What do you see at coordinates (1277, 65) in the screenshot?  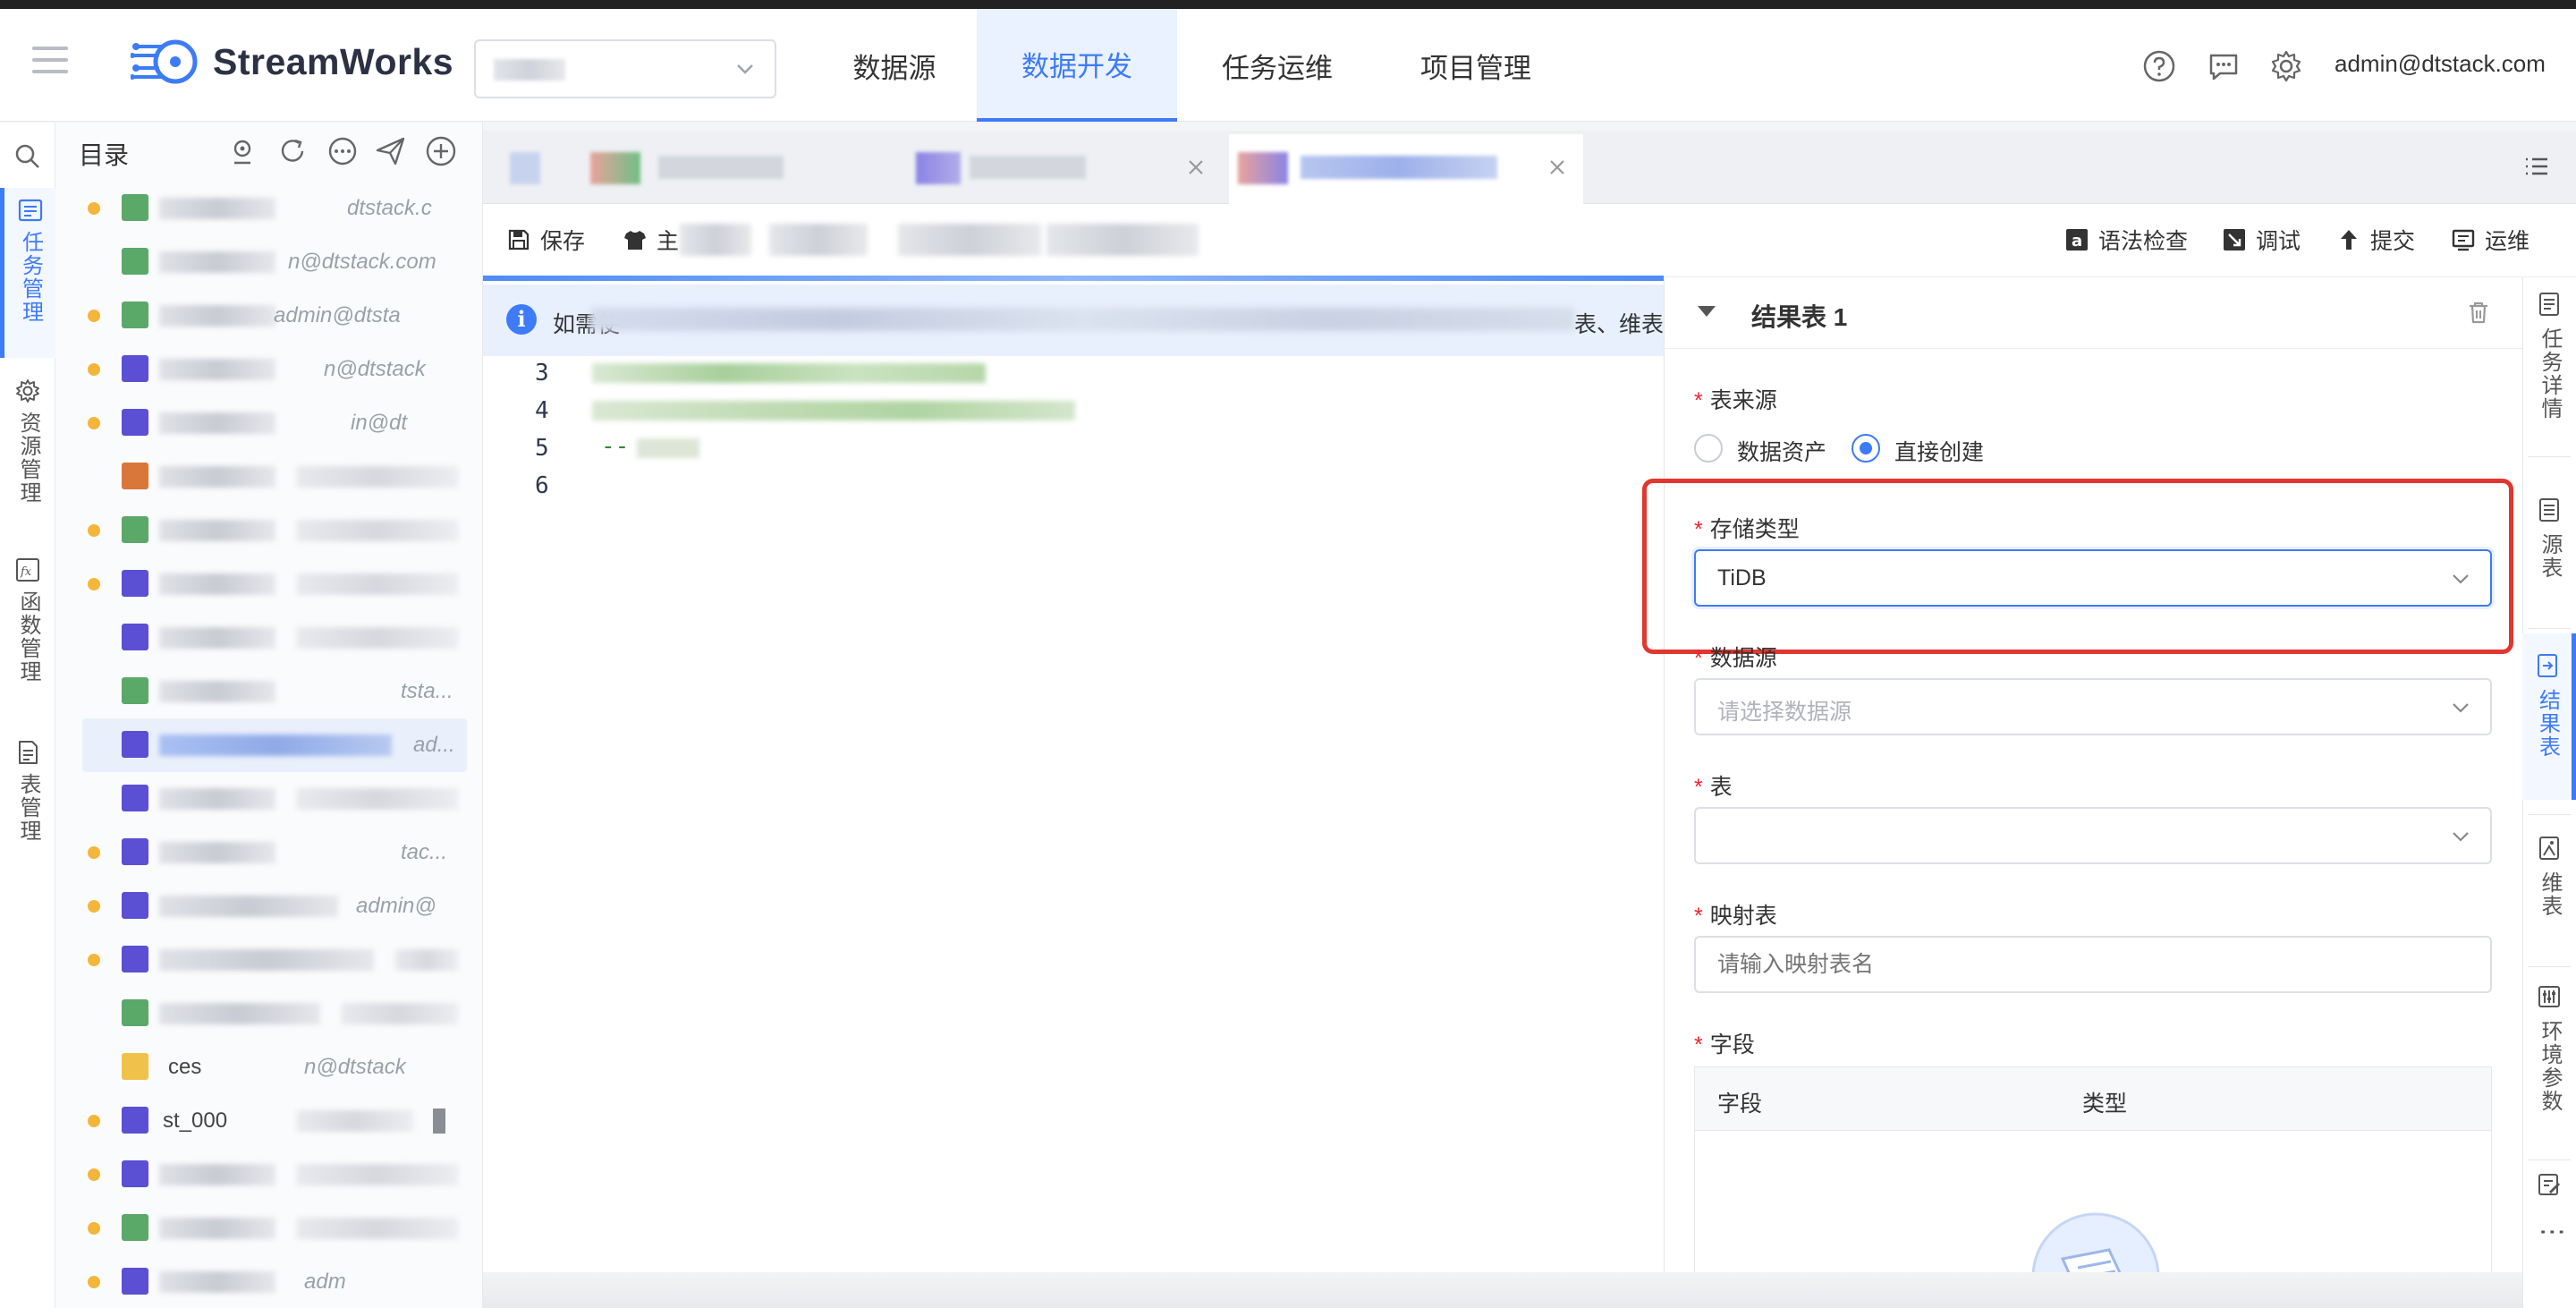 I see `nav-task-ops: 任务运维` at bounding box center [1277, 65].